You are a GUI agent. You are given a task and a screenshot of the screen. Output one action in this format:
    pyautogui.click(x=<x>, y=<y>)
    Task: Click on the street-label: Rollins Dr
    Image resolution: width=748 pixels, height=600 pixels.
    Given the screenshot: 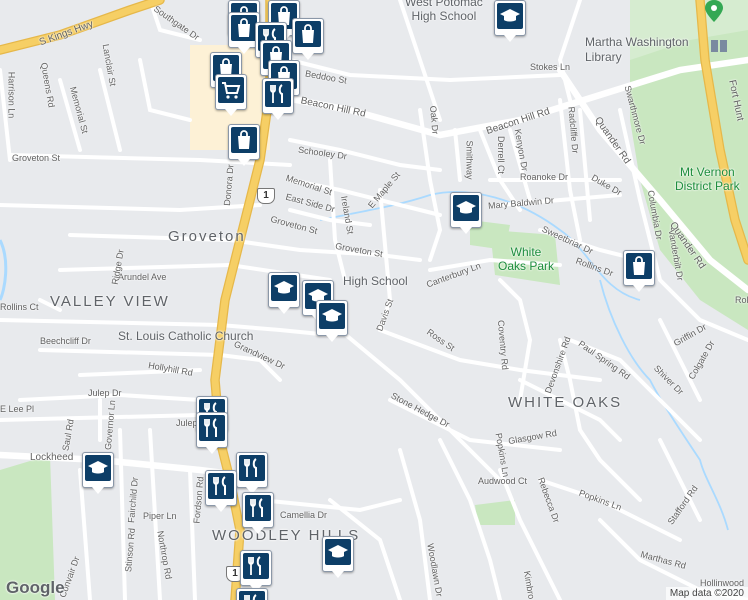 What is the action you would take?
    pyautogui.click(x=741, y=300)
    